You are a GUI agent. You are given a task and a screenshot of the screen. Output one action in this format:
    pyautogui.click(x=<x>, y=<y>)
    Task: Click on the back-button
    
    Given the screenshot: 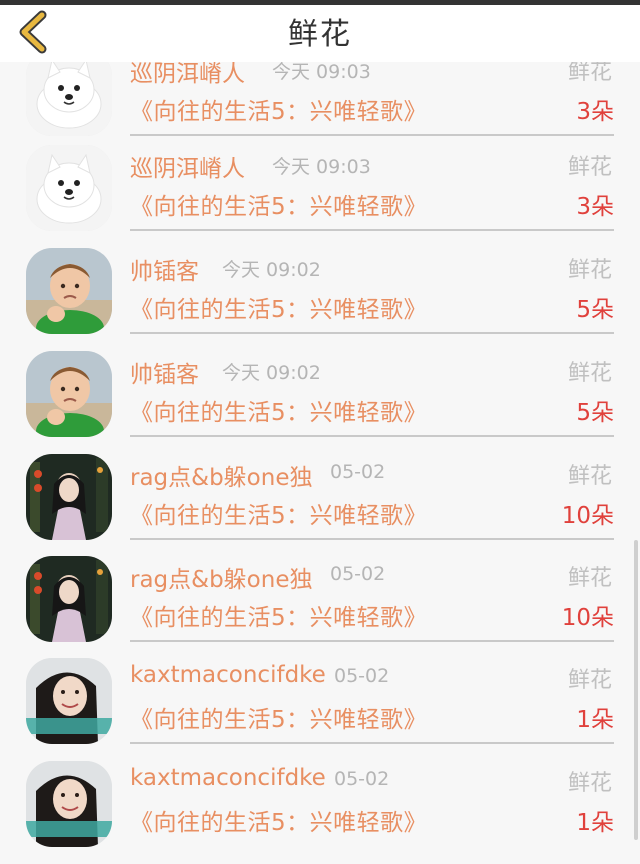 What is the action you would take?
    pyautogui.click(x=34, y=32)
    